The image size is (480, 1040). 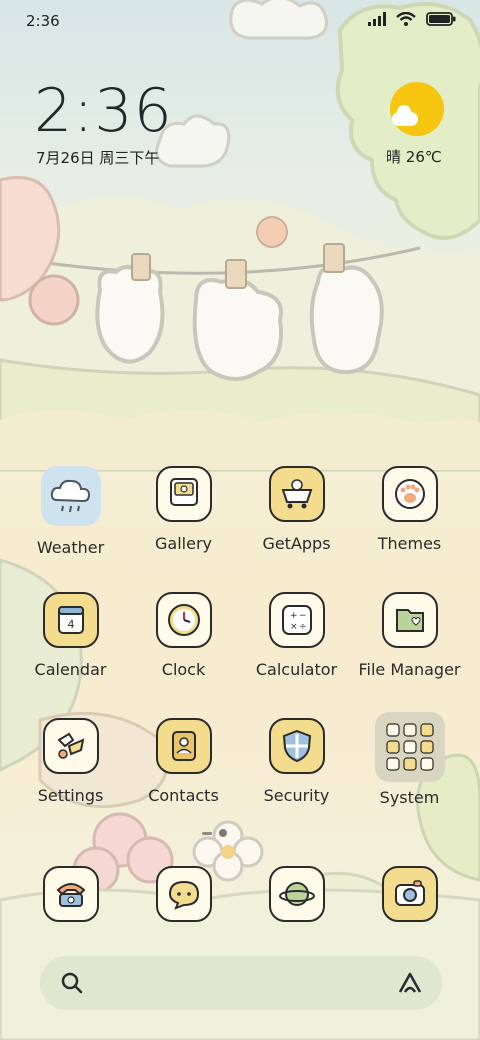 I want to click on app-label: Settings, so click(x=70, y=795).